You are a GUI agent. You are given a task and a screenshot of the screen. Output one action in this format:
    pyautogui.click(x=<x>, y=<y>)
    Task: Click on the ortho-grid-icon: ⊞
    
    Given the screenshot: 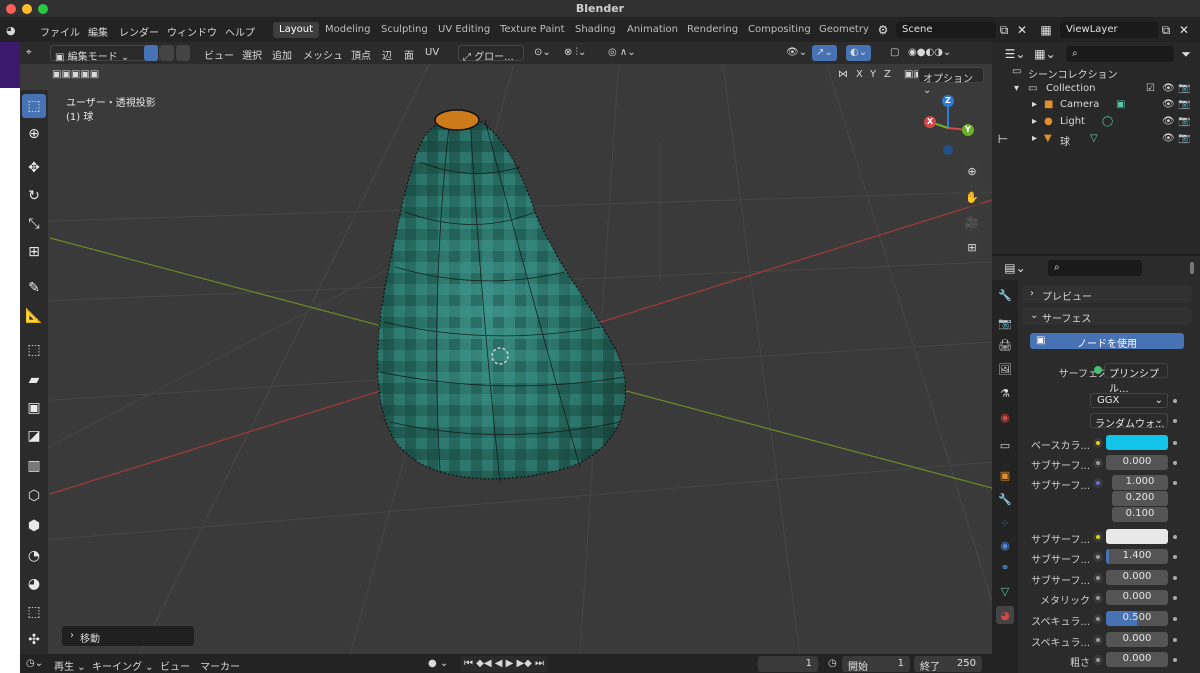 What is the action you would take?
    pyautogui.click(x=972, y=247)
    